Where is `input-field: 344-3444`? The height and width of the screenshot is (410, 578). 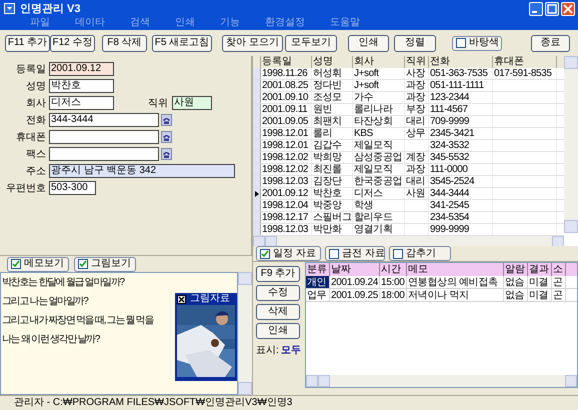 input-field: 344-3444 is located at coordinates (104, 120).